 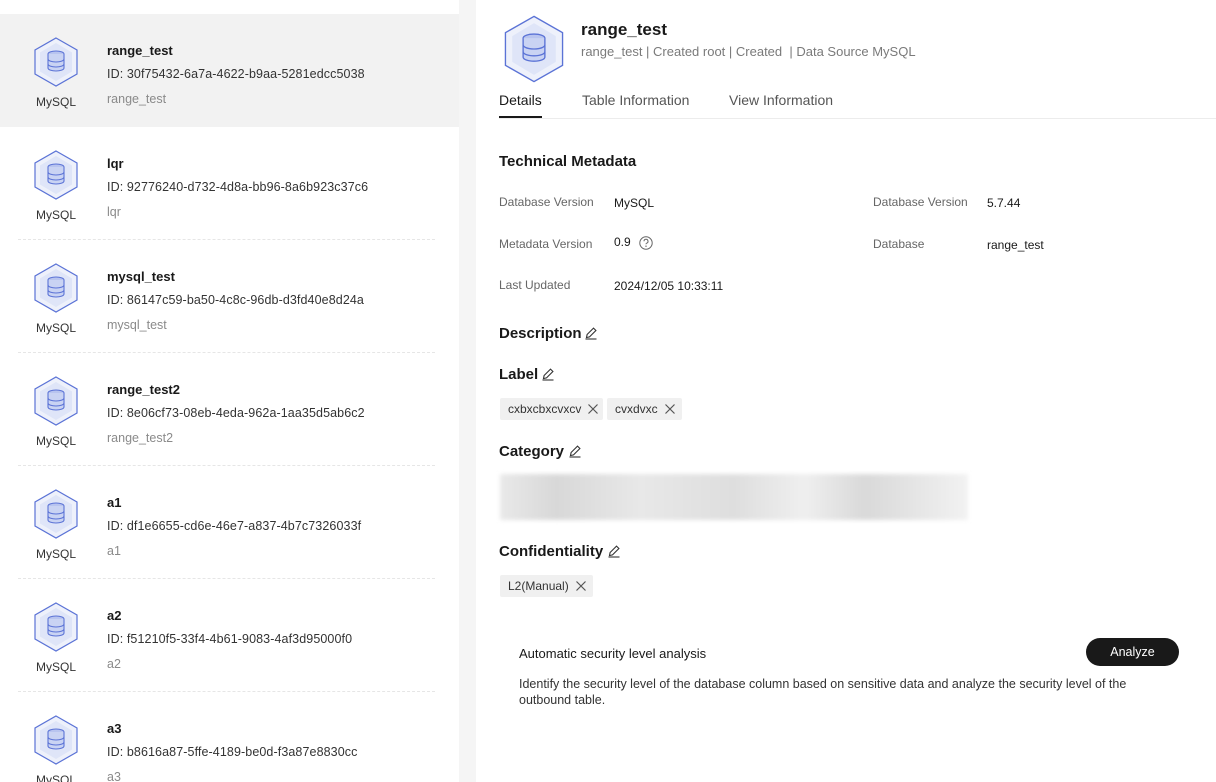 What do you see at coordinates (548, 374) in the screenshot?
I see `edit-label-icon` at bounding box center [548, 374].